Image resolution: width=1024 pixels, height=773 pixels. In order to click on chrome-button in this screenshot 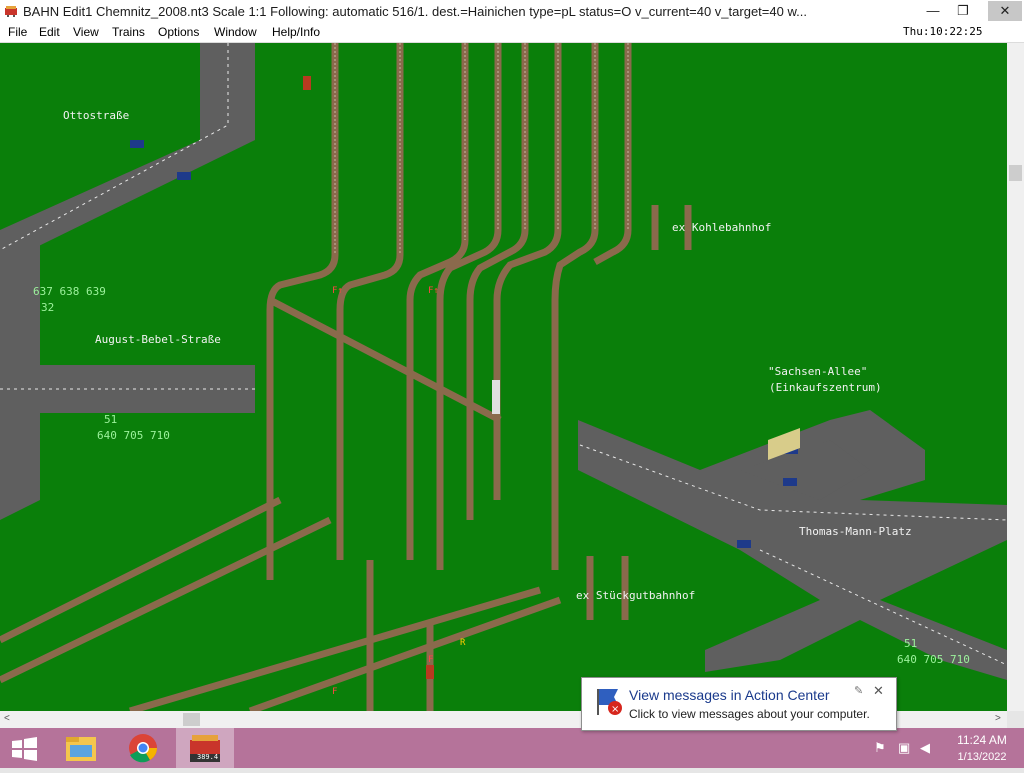, I will do `click(143, 748)`.